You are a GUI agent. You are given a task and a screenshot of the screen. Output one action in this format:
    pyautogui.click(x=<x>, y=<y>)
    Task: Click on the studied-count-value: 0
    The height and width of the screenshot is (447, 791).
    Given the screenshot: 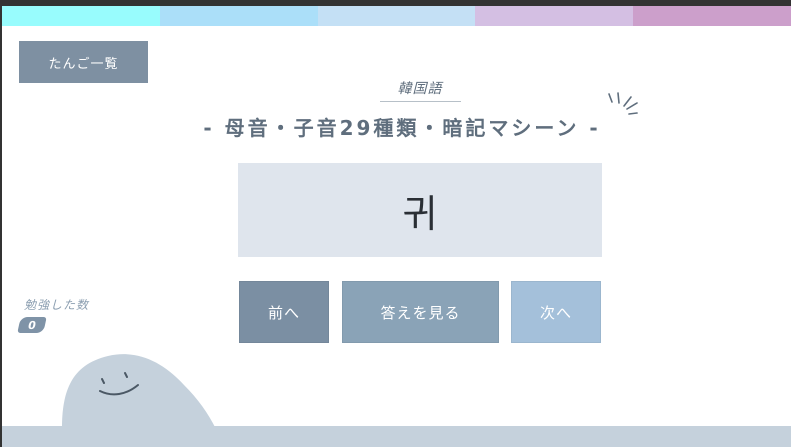 What is the action you would take?
    pyautogui.click(x=32, y=325)
    